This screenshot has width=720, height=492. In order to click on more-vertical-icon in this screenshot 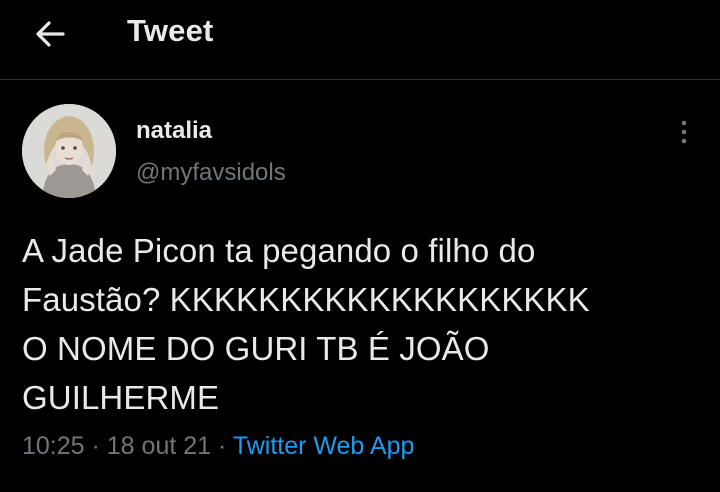, I will do `click(684, 132)`.